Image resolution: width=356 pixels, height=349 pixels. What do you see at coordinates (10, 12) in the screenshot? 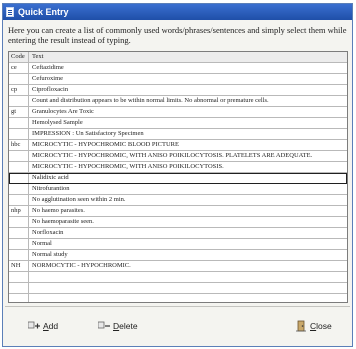
I see `document-icon` at bounding box center [10, 12].